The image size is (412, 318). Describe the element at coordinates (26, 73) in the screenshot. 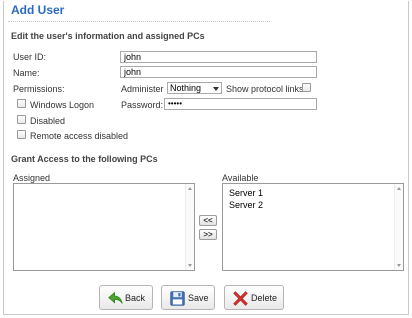

I see `name-label: Name:` at that location.